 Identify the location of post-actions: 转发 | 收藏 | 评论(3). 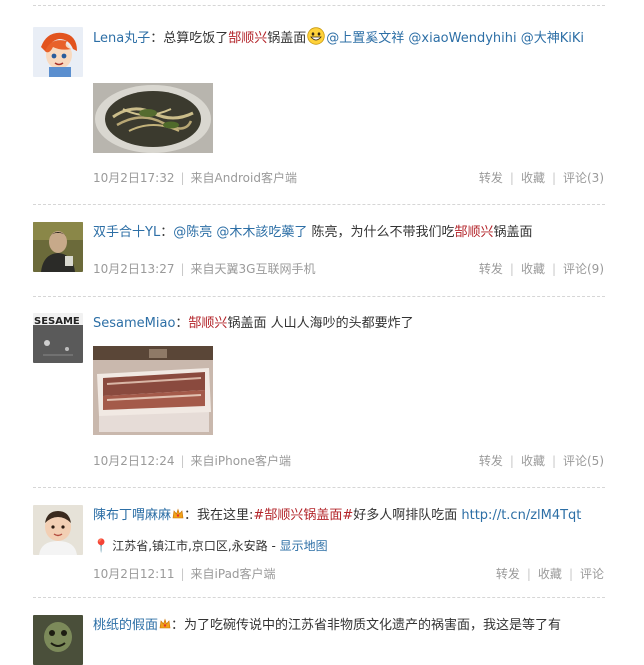
(541, 177).